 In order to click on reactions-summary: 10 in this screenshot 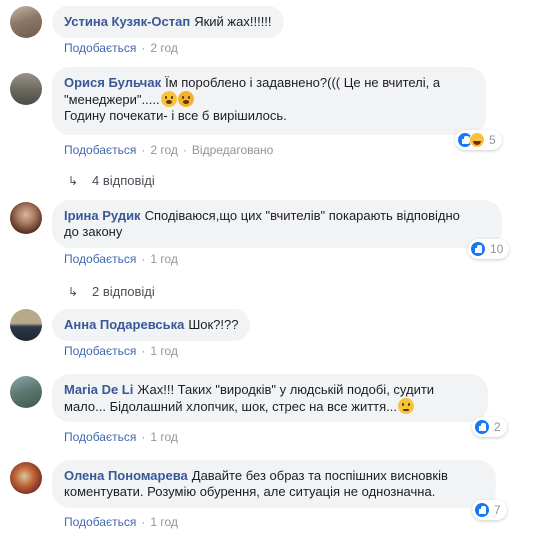, I will do `click(489, 249)`.